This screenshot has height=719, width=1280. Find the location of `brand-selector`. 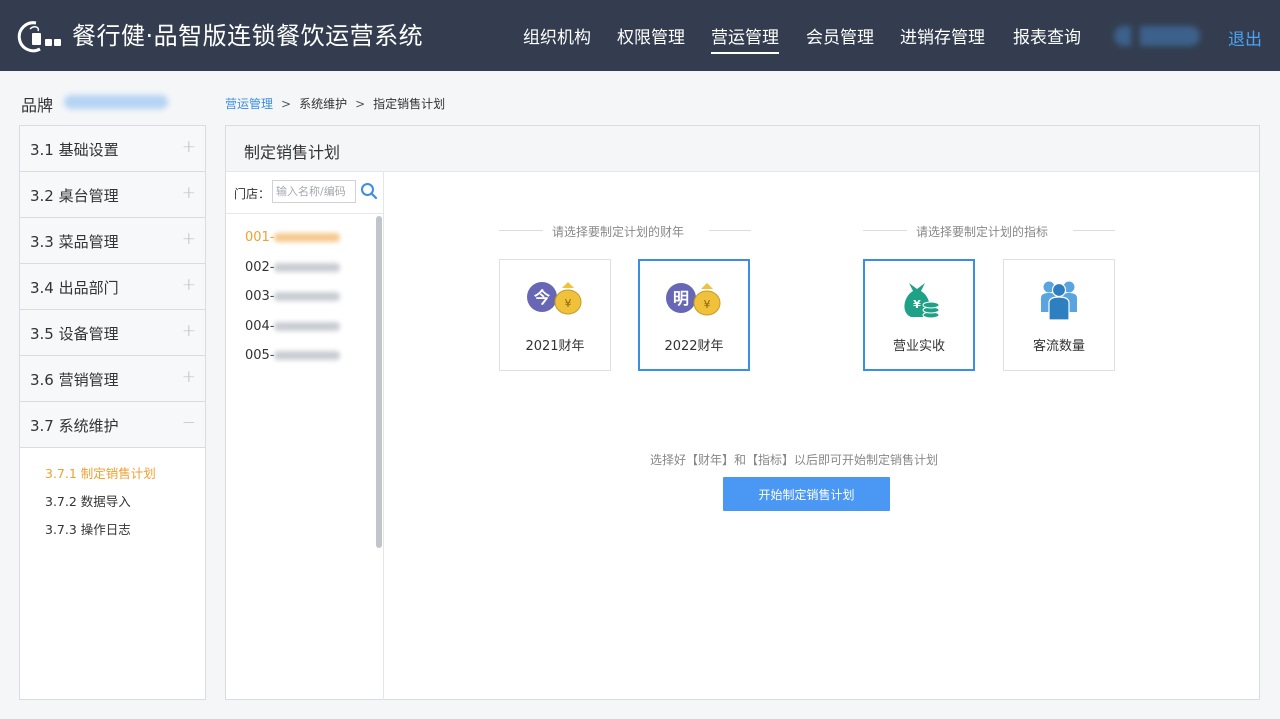

brand-selector is located at coordinates (116, 102).